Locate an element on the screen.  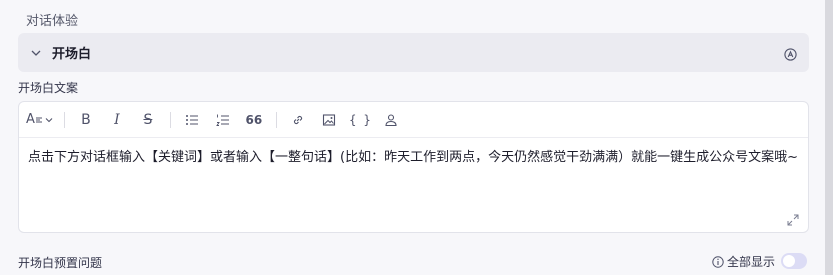
toggle-knob is located at coordinates (789, 261).